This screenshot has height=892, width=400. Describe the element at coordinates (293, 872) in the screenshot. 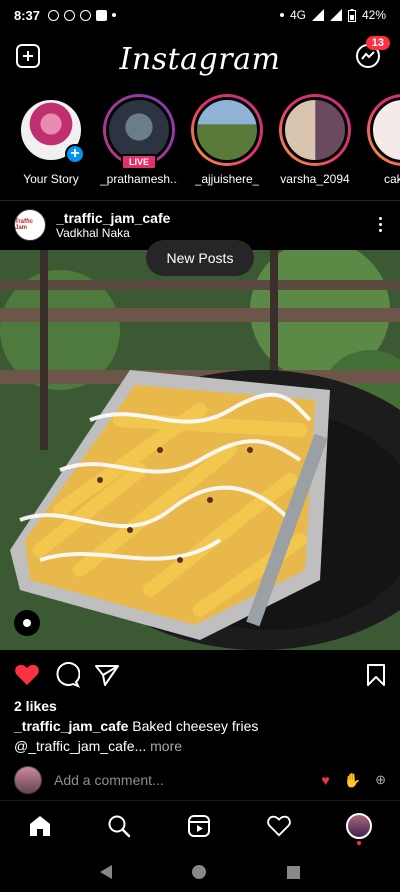

I see `recent-apps-icon` at that location.